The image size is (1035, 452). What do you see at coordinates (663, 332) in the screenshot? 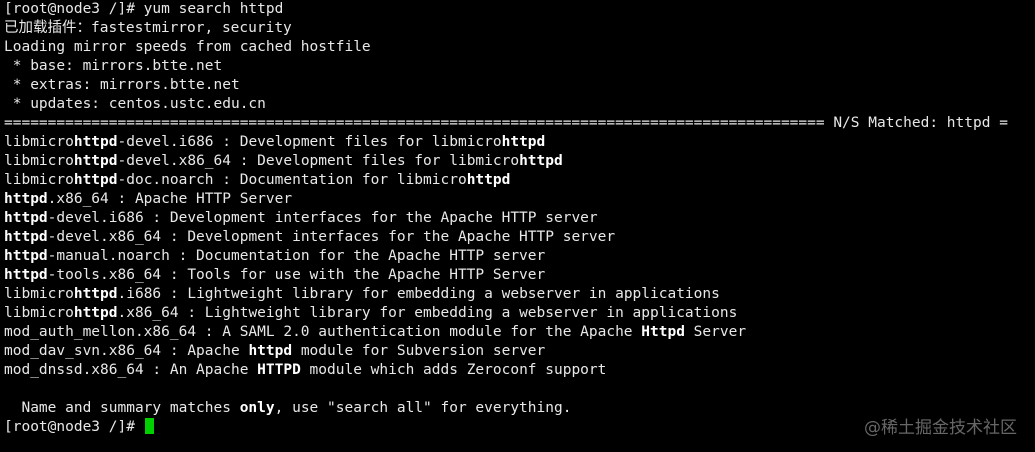
I see `match-highlight: Httpd` at bounding box center [663, 332].